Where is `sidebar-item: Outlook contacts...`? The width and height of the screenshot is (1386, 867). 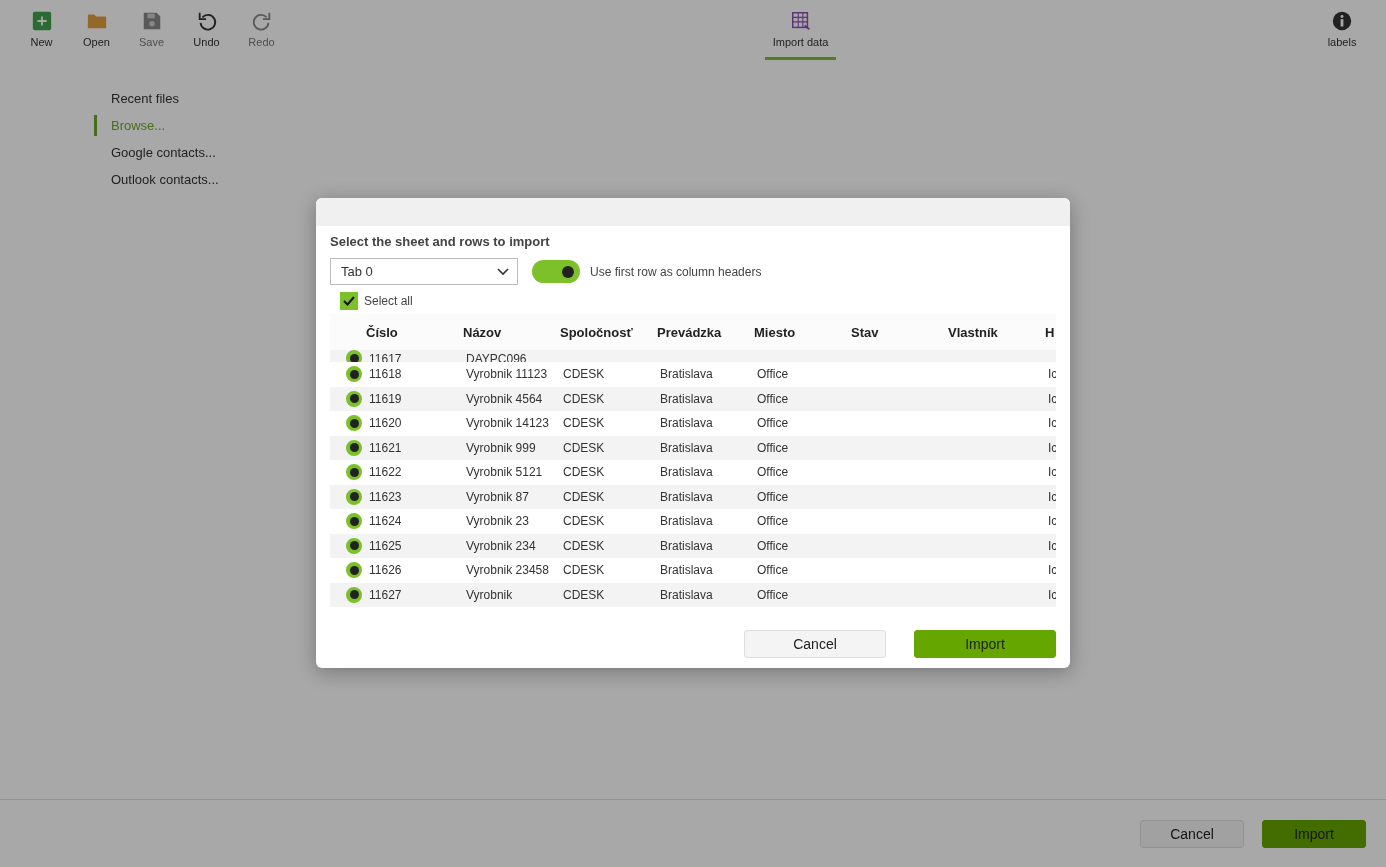 sidebar-item: Outlook contacts... is located at coordinates (156, 179).